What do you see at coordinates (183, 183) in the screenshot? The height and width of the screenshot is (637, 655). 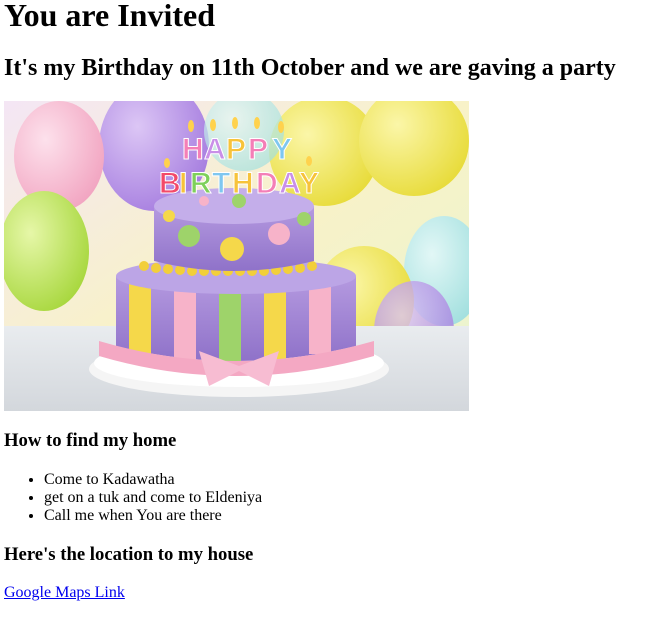 I see `svg-text: I` at bounding box center [183, 183].